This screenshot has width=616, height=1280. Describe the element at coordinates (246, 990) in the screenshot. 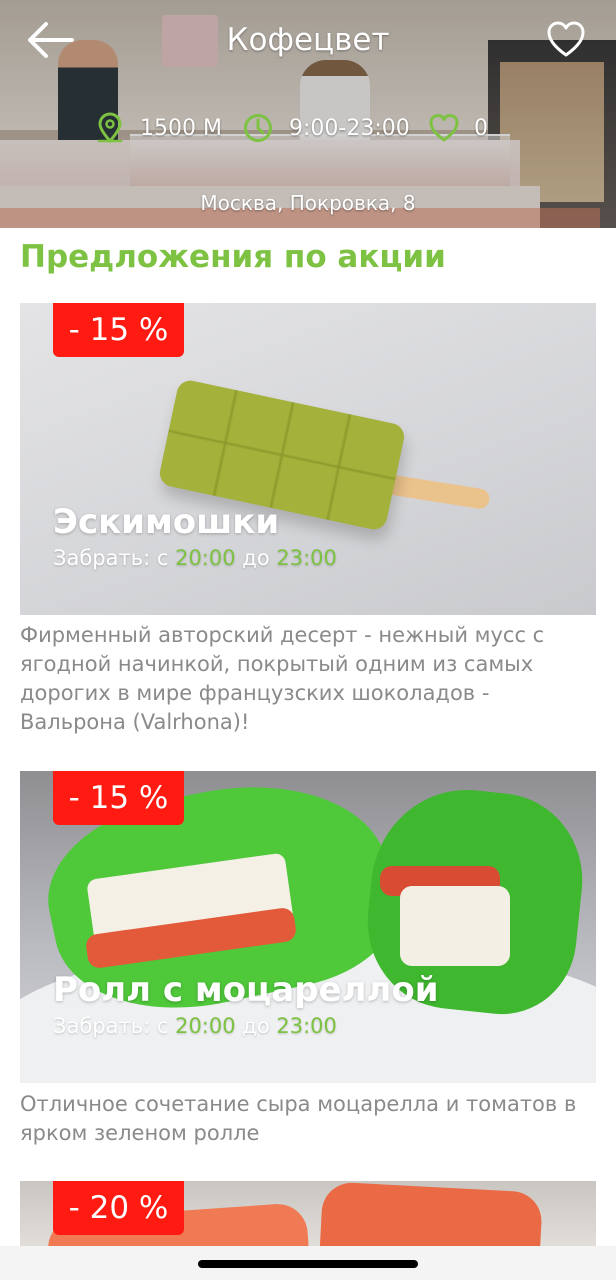

I see `offer-name: Ролл с моцареллой` at that location.